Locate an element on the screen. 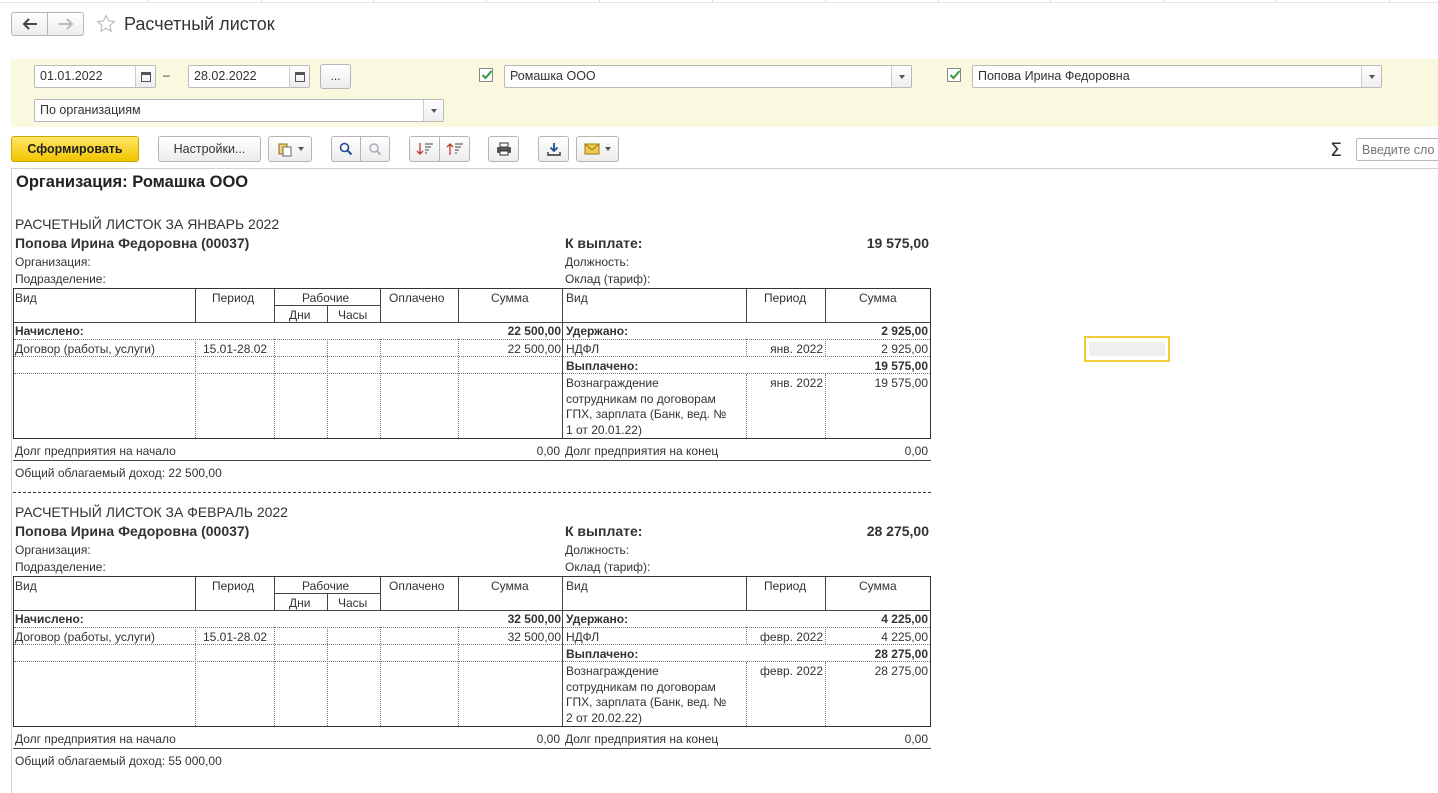 This screenshot has height=793, width=1438. payslip-heading: РАСЧЕТНЫЙ ЛИСТОК ЗА ФЕВРАЛЬ 2022 is located at coordinates (151, 512).